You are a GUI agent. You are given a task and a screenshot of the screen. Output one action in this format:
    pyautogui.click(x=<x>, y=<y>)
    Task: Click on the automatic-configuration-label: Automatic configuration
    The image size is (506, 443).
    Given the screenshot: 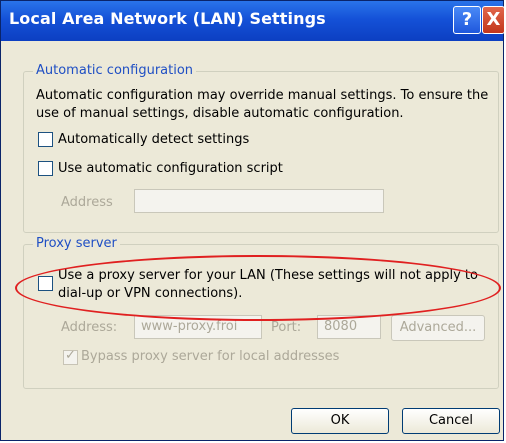 What is the action you would take?
    pyautogui.click(x=115, y=70)
    